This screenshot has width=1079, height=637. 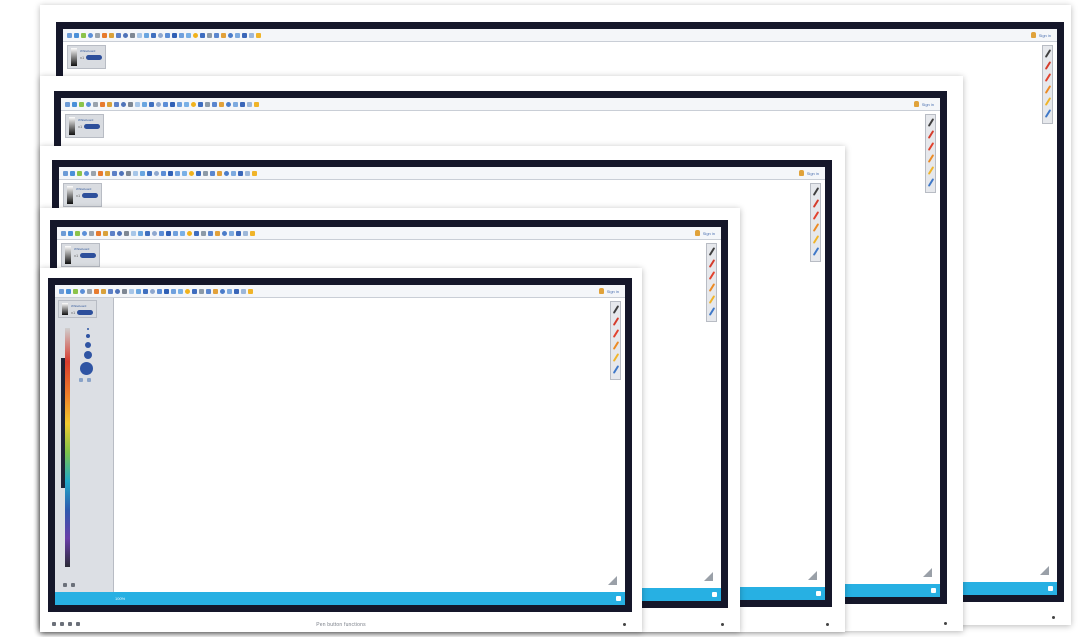 I want to click on sign-in-link: Sign in, so click(x=928, y=104).